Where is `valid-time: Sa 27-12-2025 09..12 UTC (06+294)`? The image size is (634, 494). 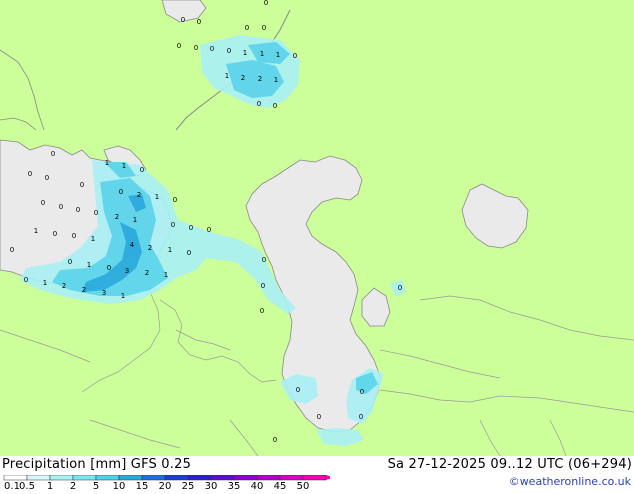 valid-time: Sa 27-12-2025 09..12 UTC (06+294) is located at coordinates (509, 464).